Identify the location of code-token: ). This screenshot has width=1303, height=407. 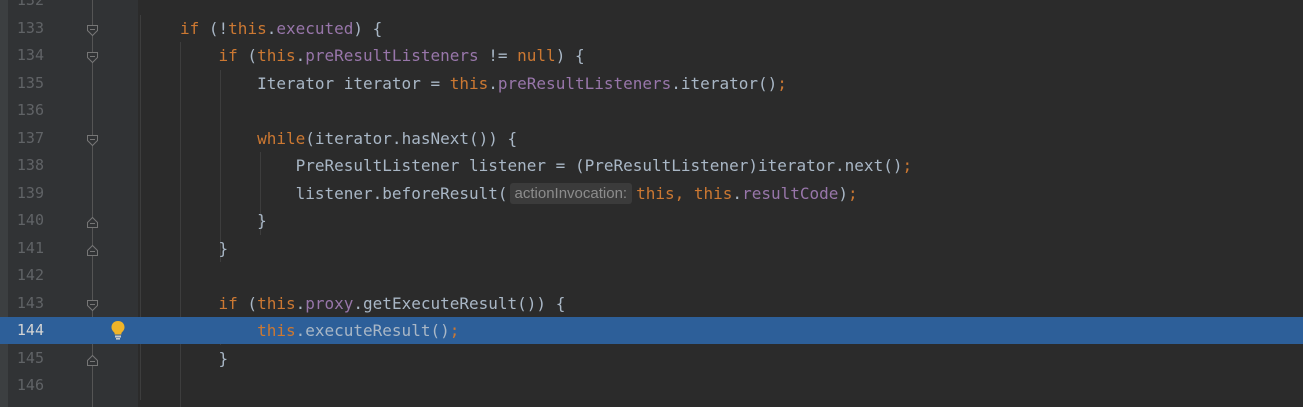
(843, 193).